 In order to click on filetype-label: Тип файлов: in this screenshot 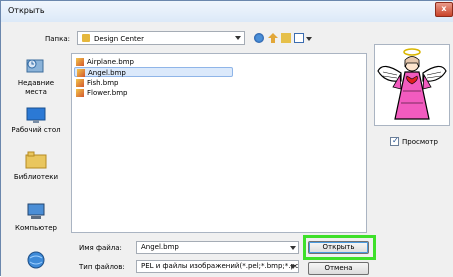, I will do `click(102, 267)`.